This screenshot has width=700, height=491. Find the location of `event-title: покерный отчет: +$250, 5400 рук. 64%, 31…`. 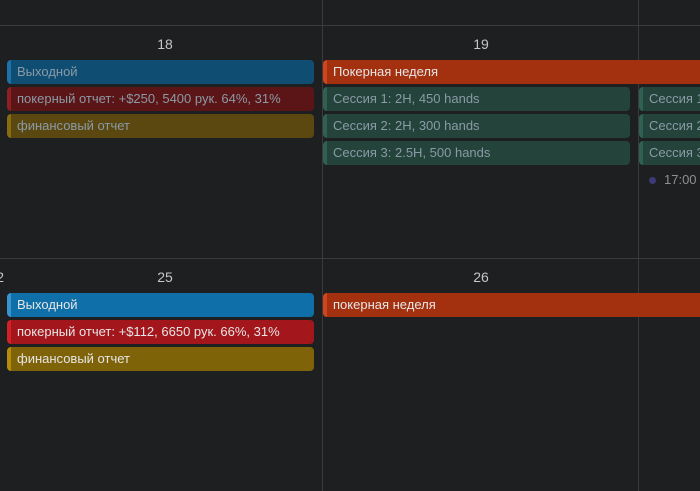

event-title: покерный отчет: +$250, 5400 рук. 64%, 31… is located at coordinates (149, 98).